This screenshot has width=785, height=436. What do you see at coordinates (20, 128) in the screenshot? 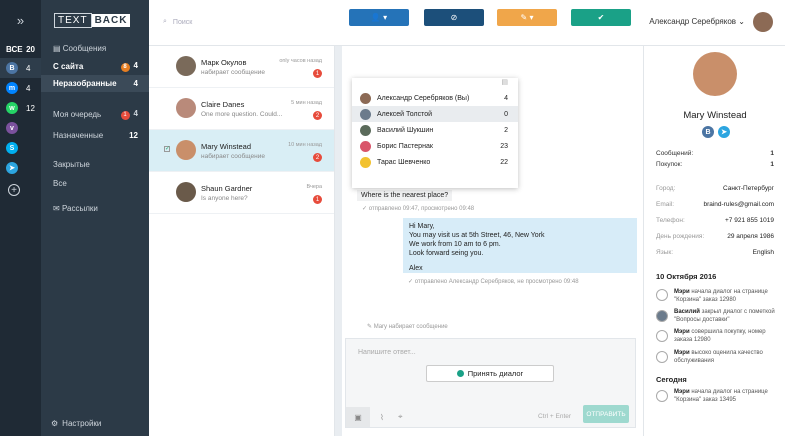
I see `channel-viber: v` at bounding box center [20, 128].